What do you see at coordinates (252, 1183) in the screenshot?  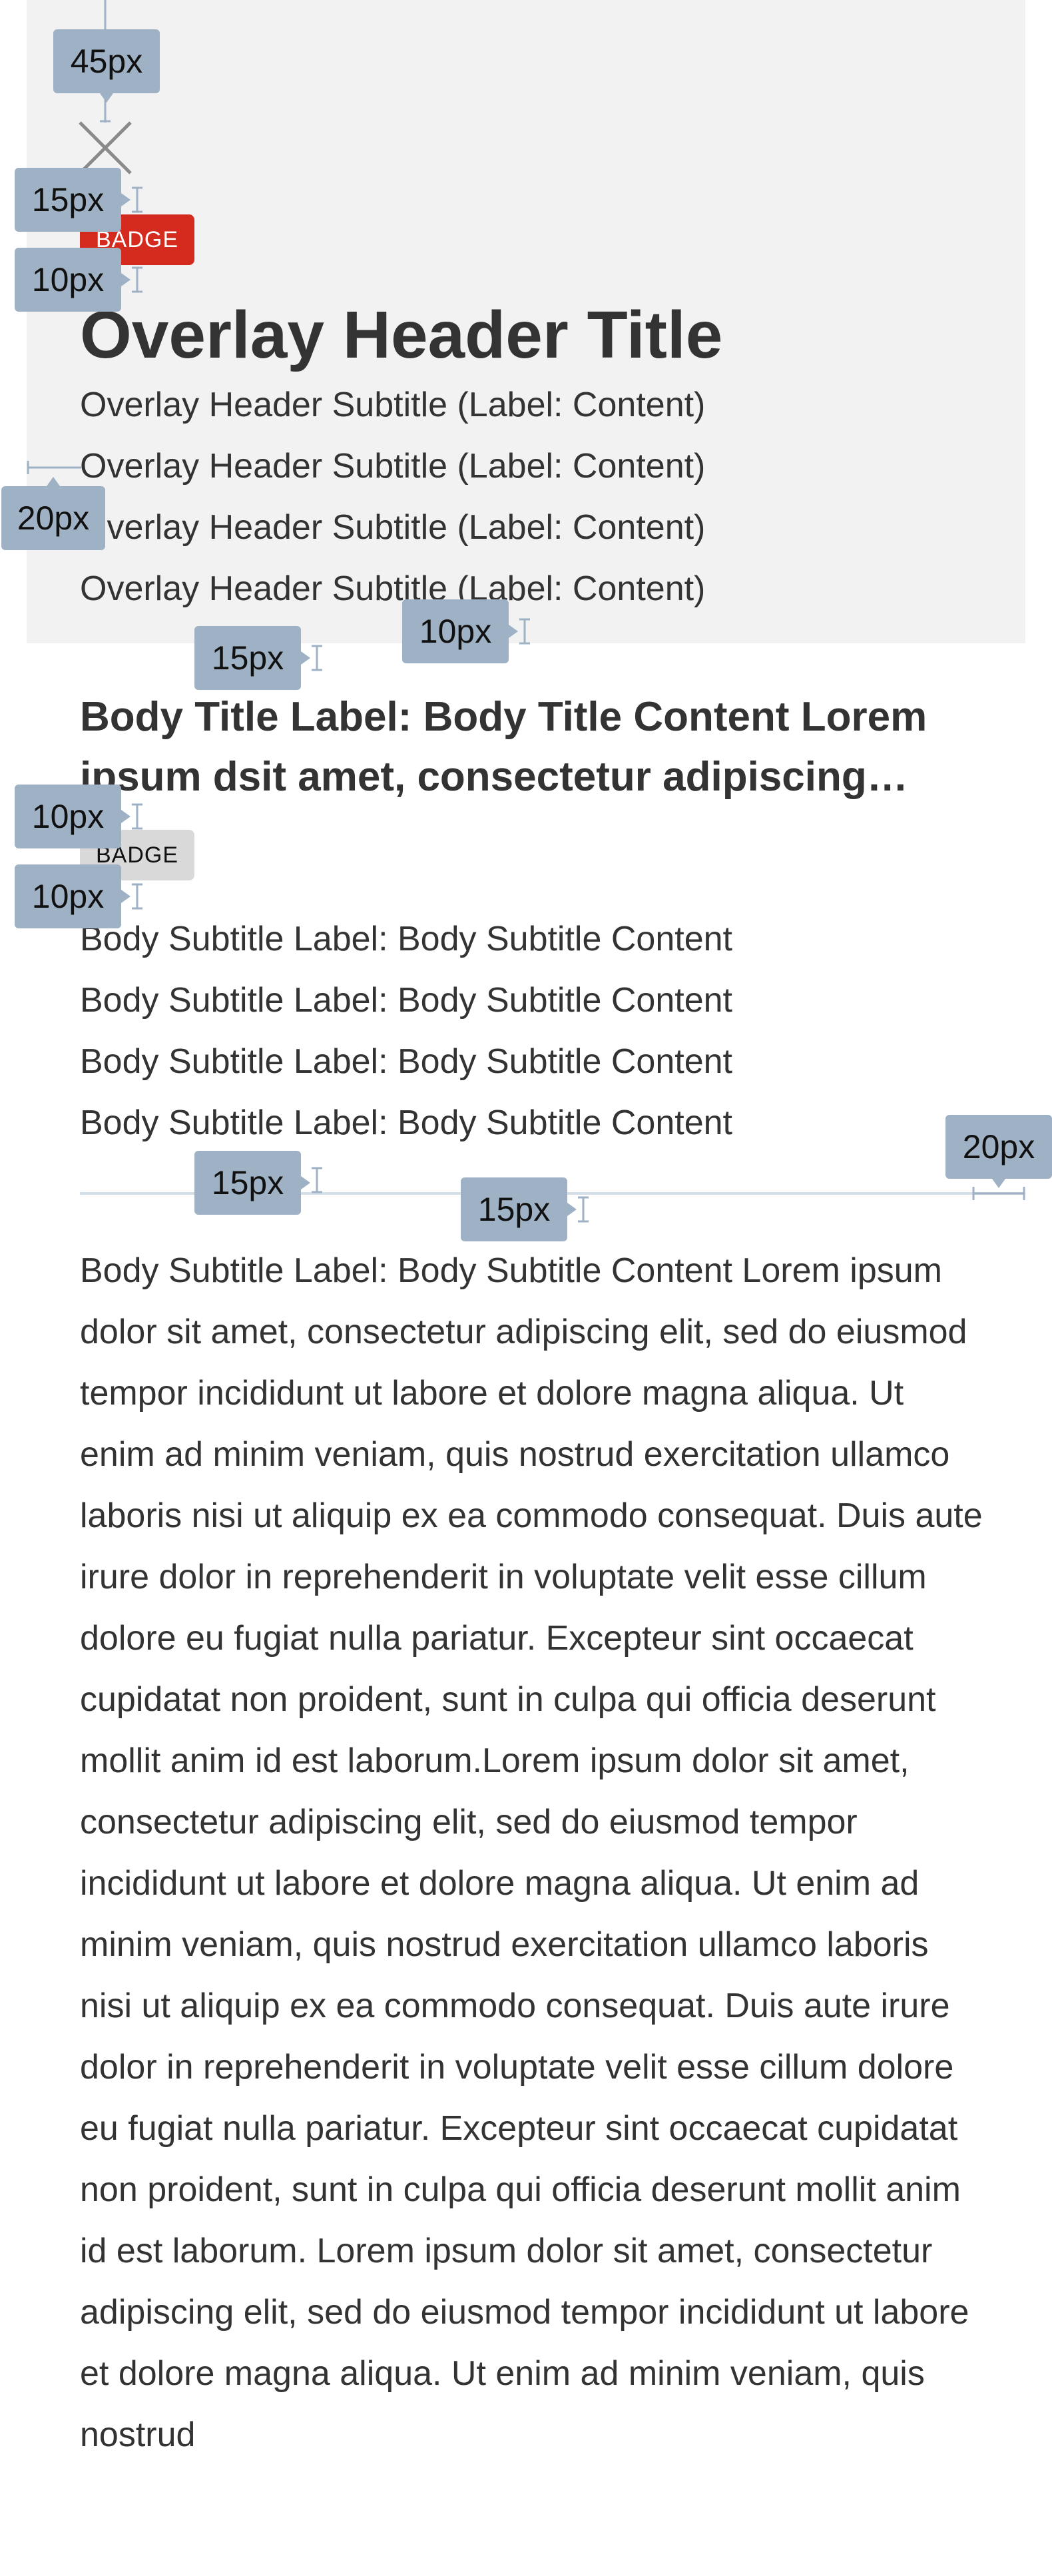 I see `measure-tag-subtitles-divider: 15px` at bounding box center [252, 1183].